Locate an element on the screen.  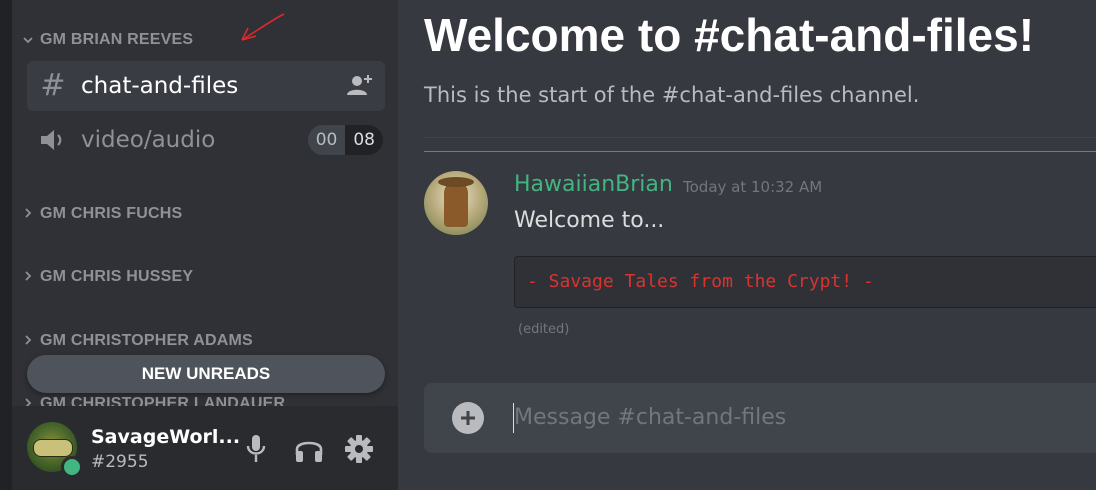
message-composer is located at coordinates (760, 418).